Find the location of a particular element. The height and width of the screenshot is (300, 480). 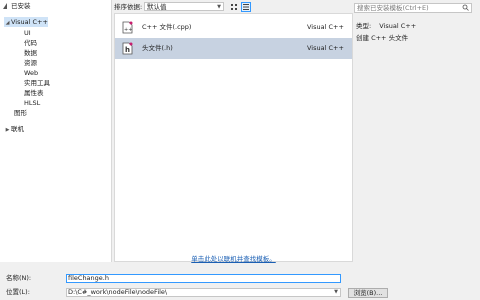

tree-item-utility: 实用工具 is located at coordinates (37, 83).